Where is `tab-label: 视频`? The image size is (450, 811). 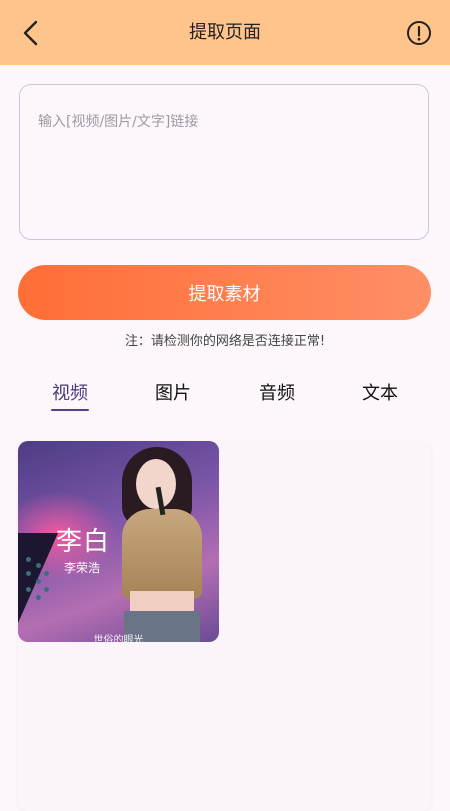
tab-label: 视频 is located at coordinates (70, 393).